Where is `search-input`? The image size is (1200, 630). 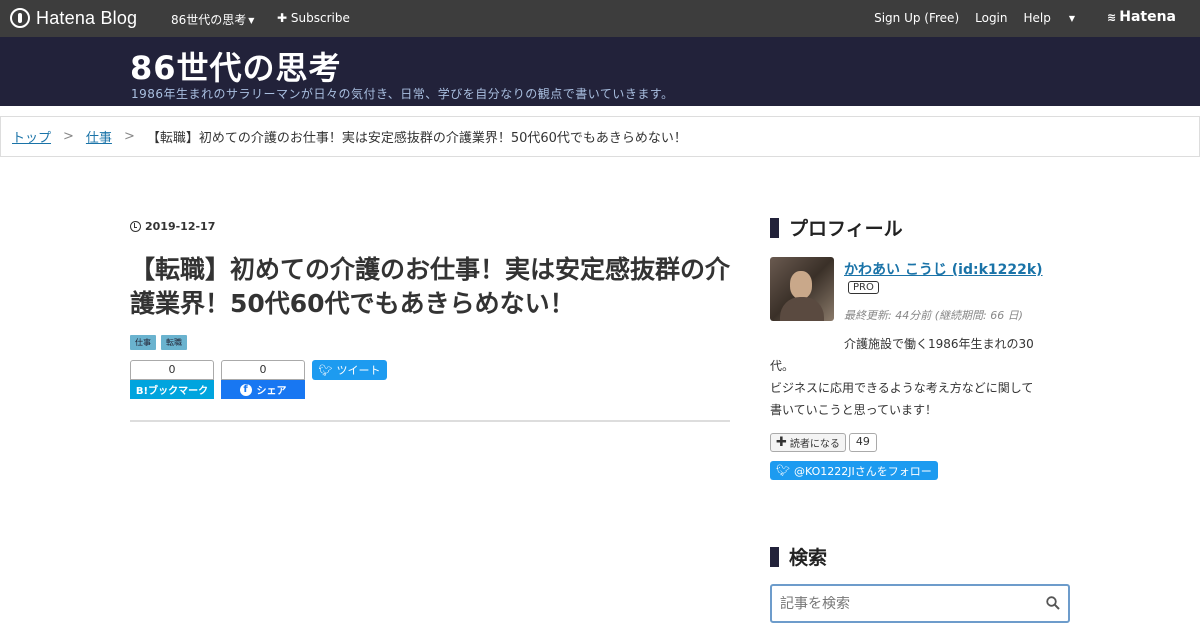 search-input is located at coordinates (910, 603).